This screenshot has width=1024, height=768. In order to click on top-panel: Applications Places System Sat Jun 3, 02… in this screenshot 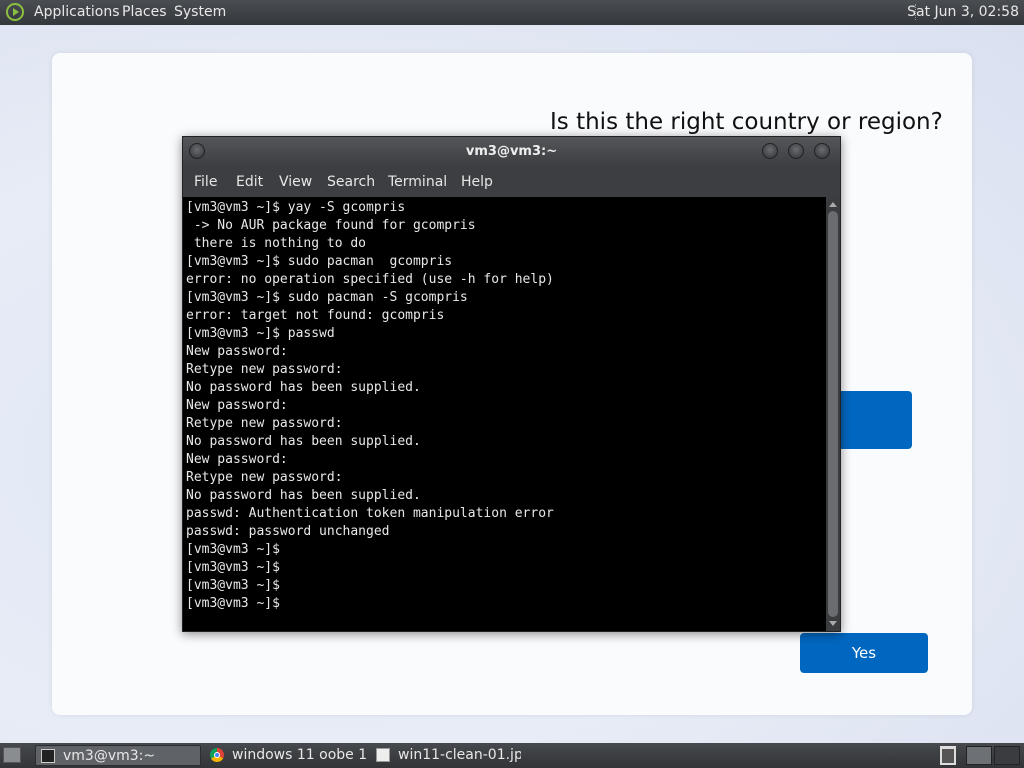, I will do `click(512, 12)`.